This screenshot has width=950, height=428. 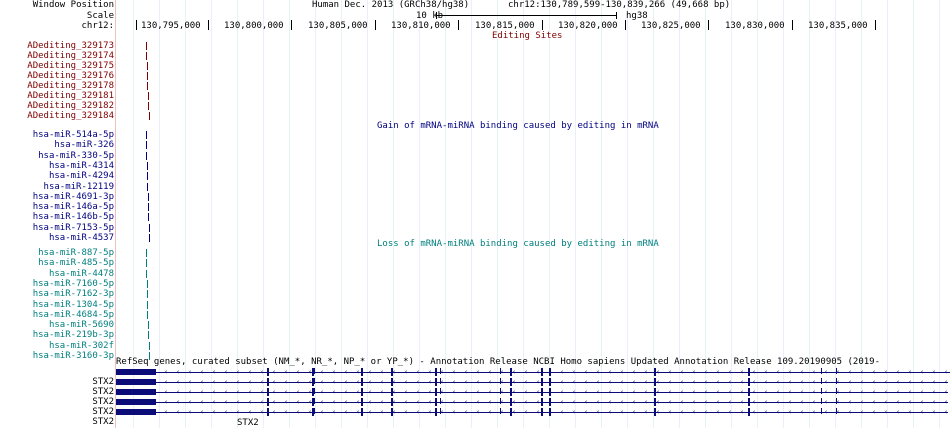 I want to click on loss-mirna-label: hsa-miR-887-5p, so click(x=76, y=253).